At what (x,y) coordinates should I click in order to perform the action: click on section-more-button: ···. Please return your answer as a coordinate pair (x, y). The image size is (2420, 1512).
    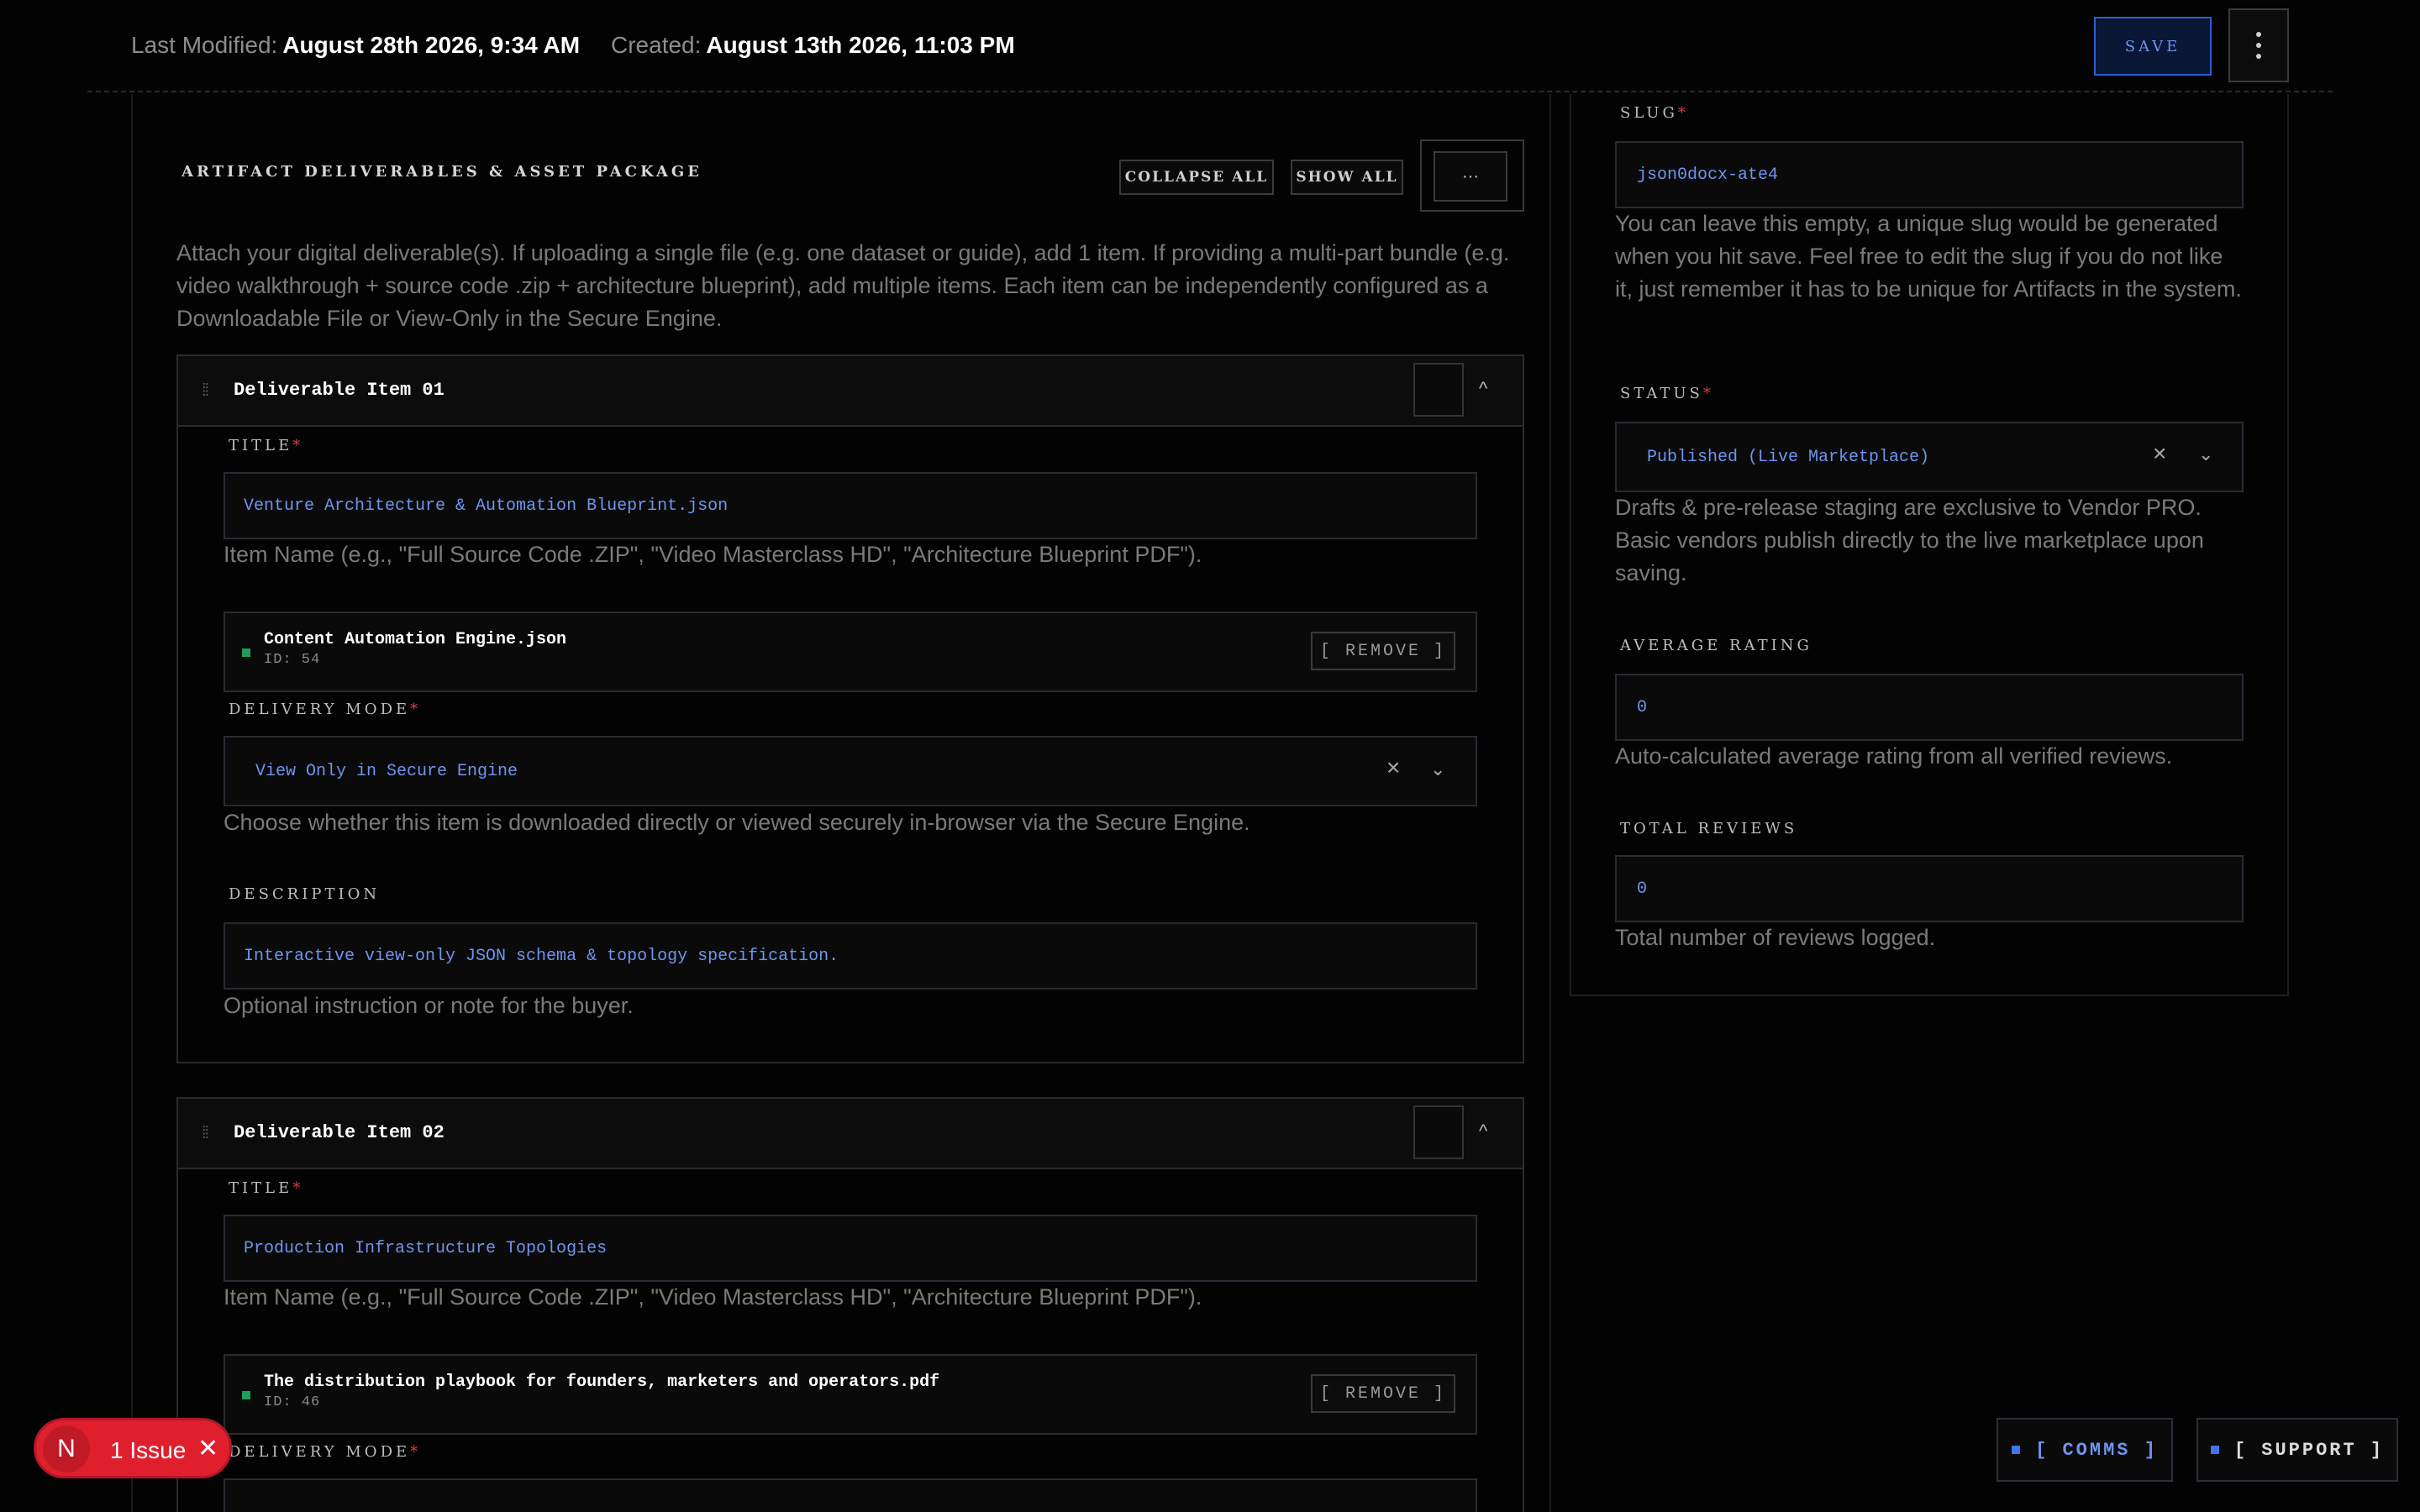
    Looking at the image, I should click on (1470, 176).